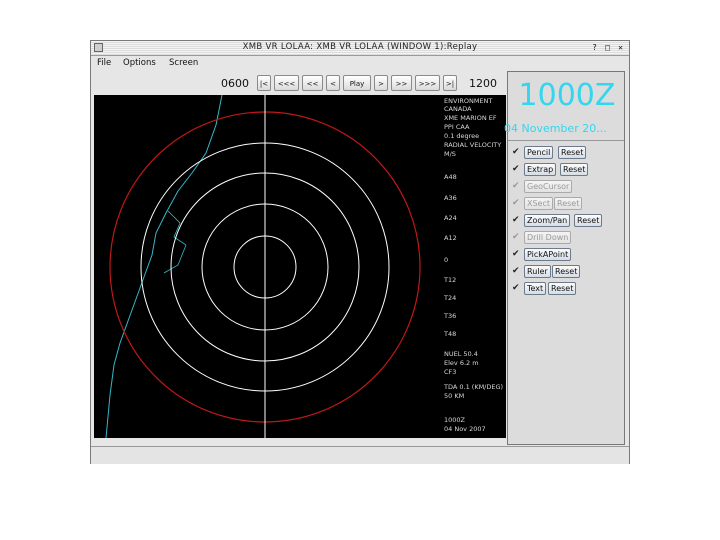  What do you see at coordinates (139, 63) in the screenshot?
I see `menu-options: Options` at bounding box center [139, 63].